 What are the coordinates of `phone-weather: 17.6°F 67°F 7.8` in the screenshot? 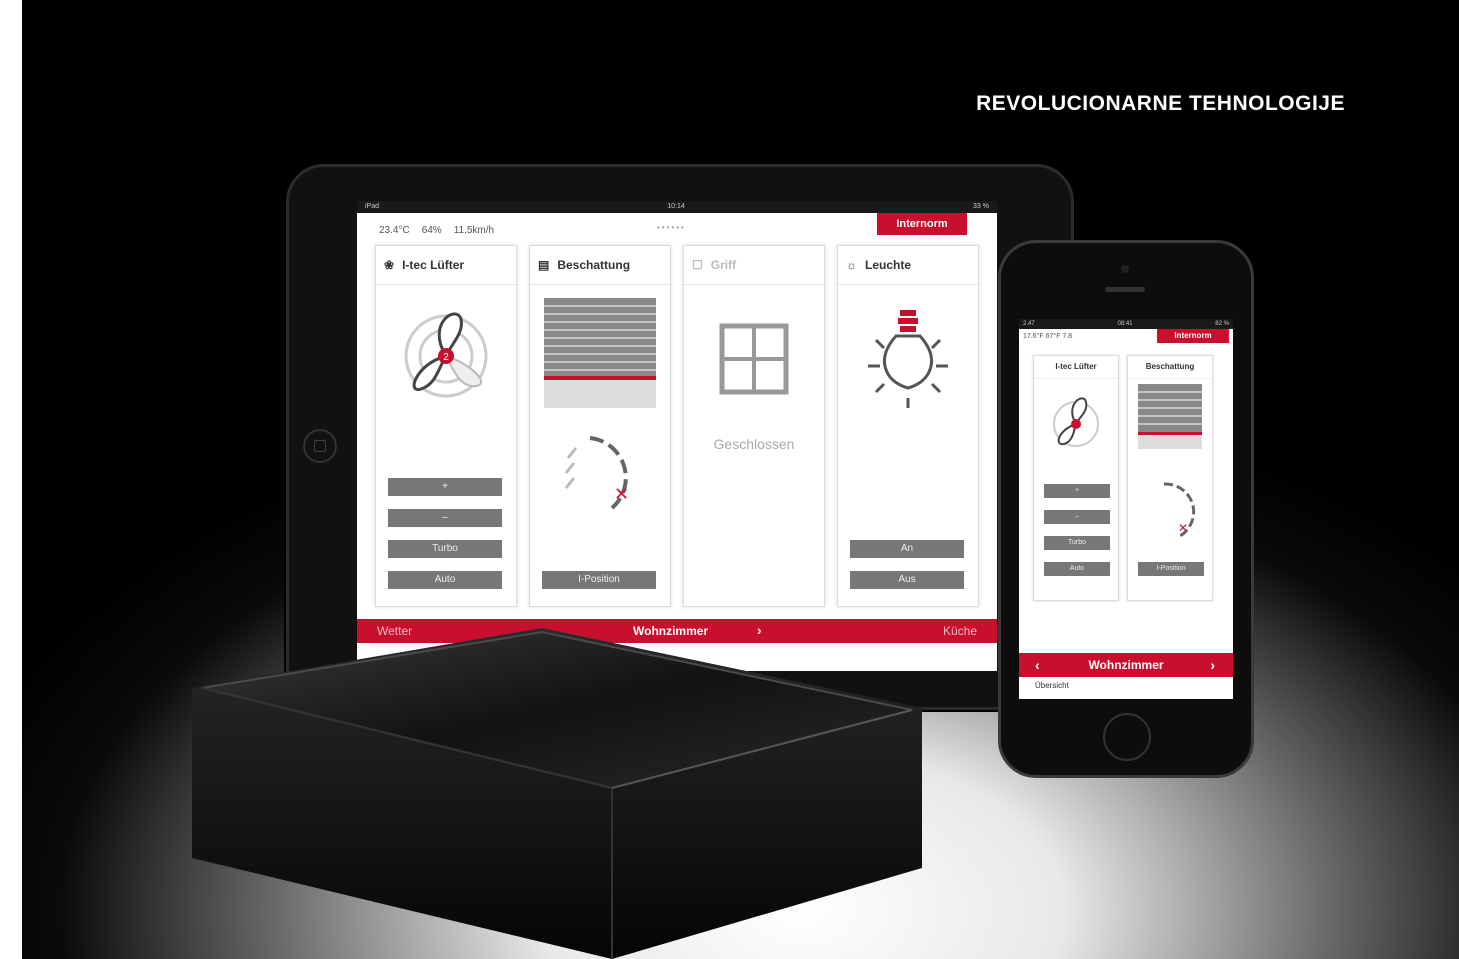 It's located at (1048, 336).